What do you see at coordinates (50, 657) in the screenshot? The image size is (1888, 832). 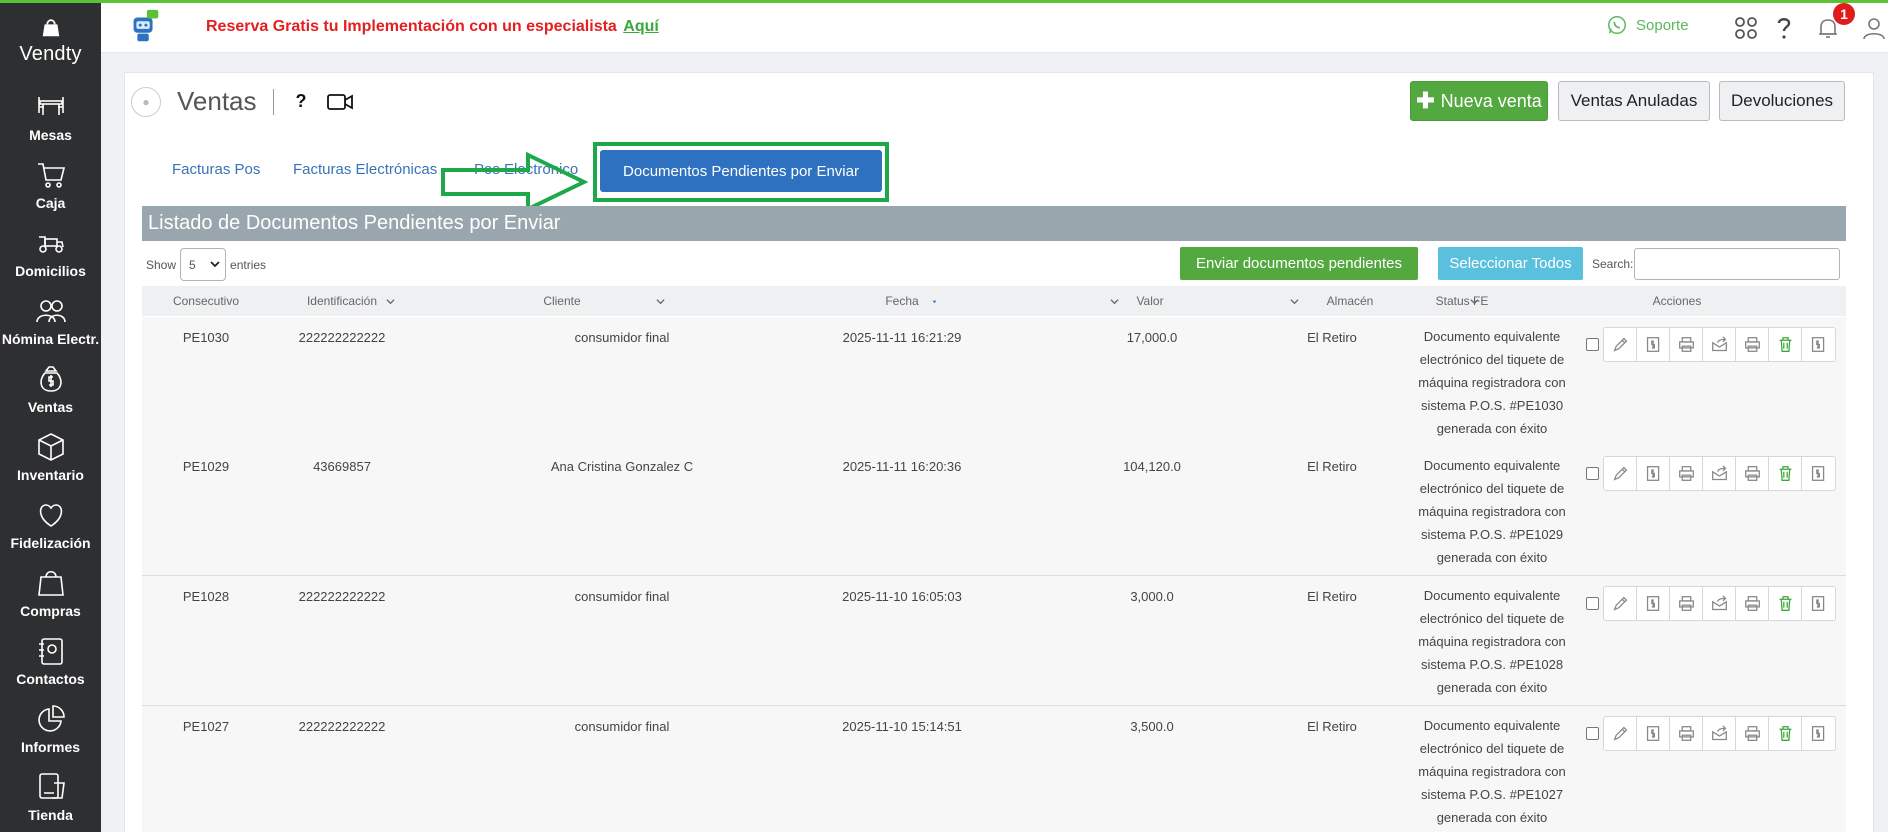 I see `sidebar-item-contactos: Contactos` at bounding box center [50, 657].